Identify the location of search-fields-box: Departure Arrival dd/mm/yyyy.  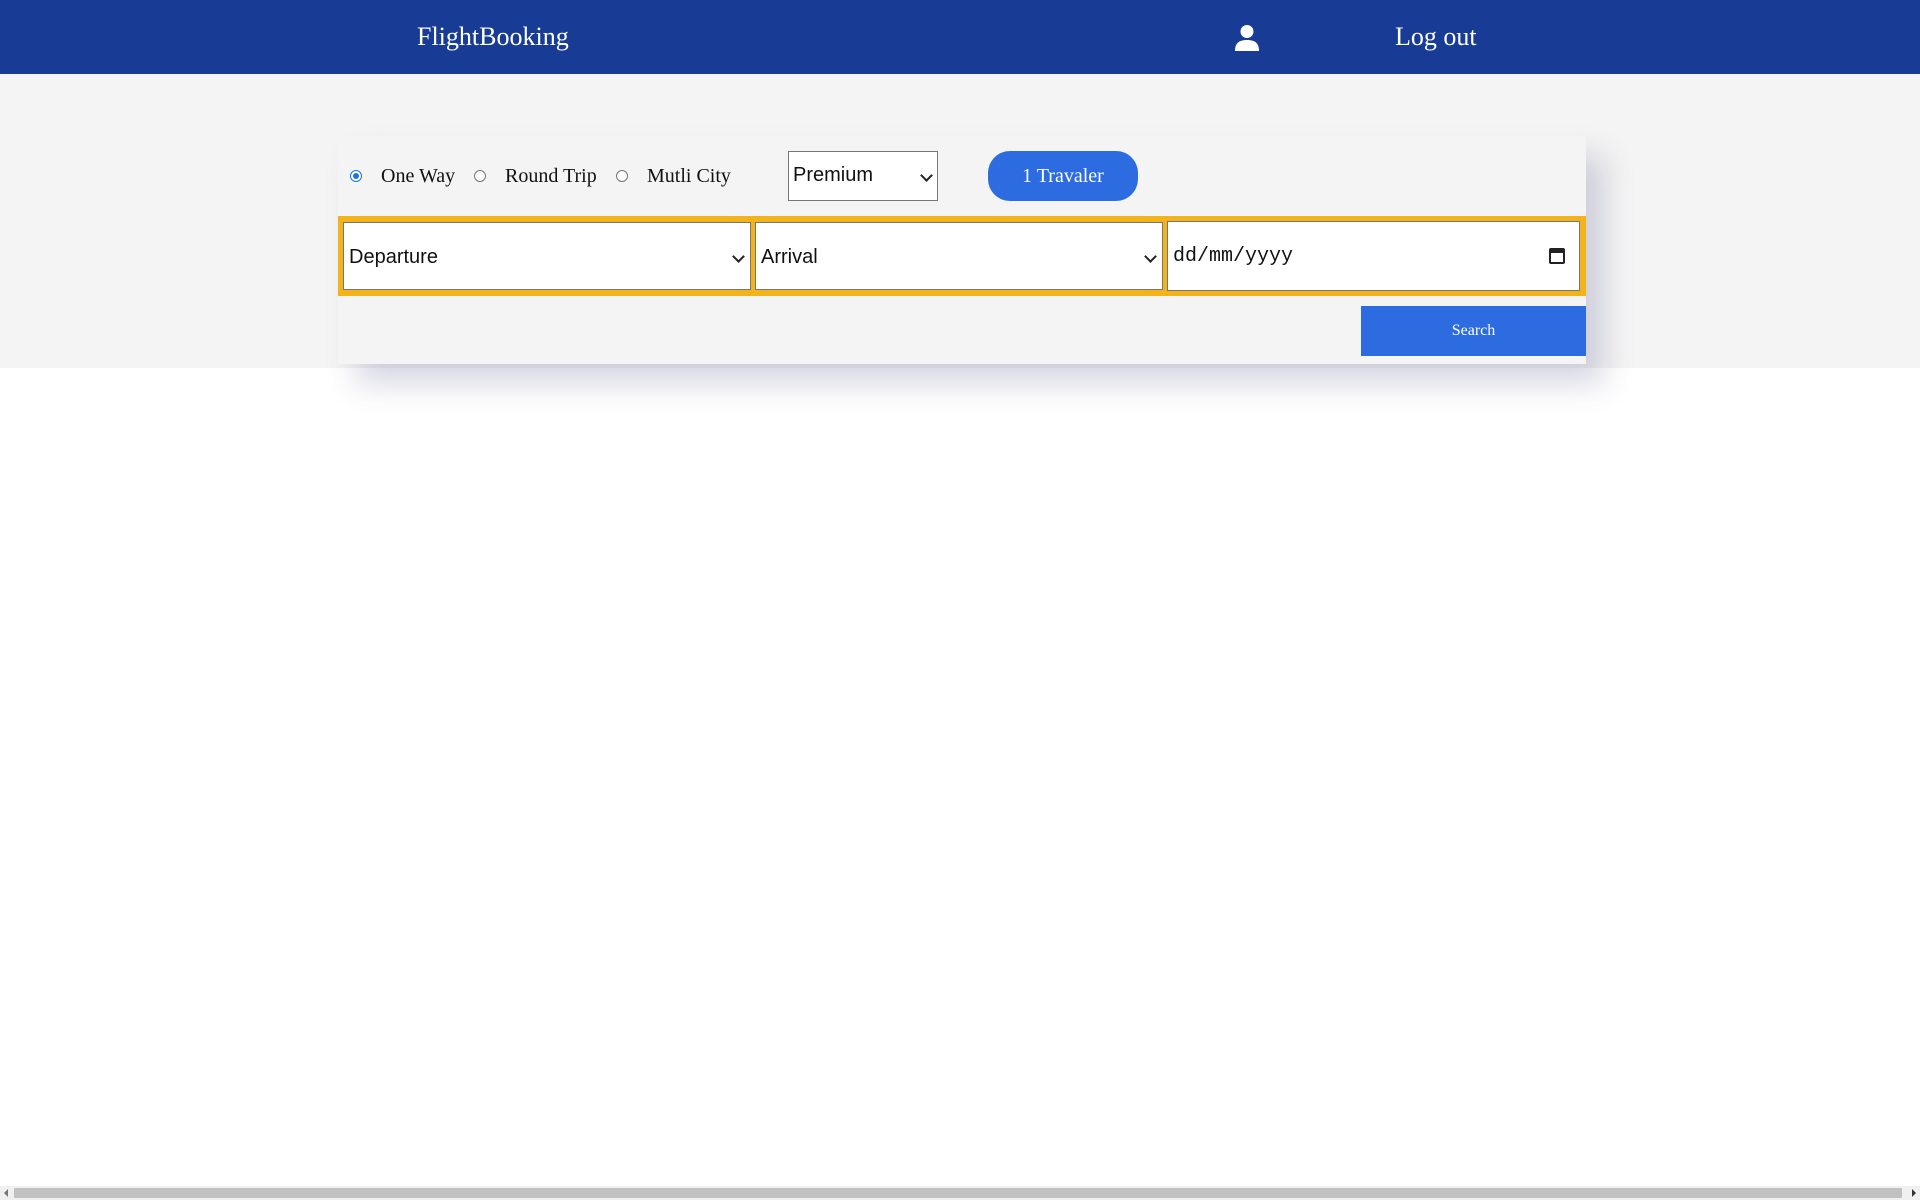
(962, 256).